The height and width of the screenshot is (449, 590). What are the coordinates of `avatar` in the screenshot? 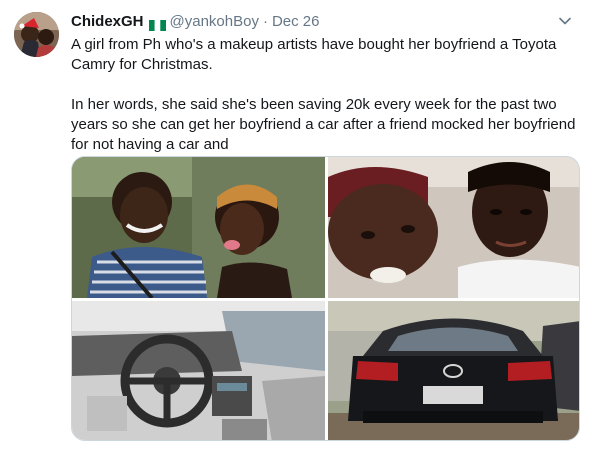 It's located at (36, 34).